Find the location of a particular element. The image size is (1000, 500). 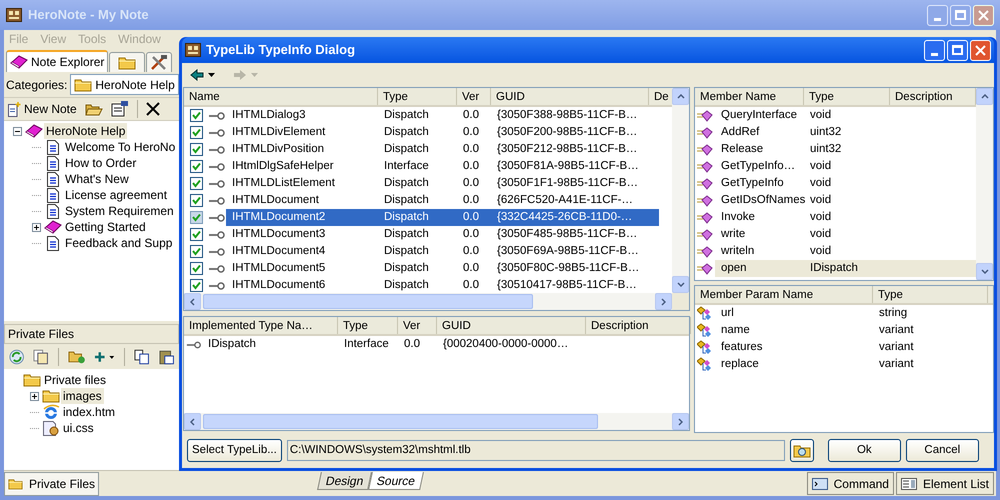

view-tab: Source is located at coordinates (396, 481).